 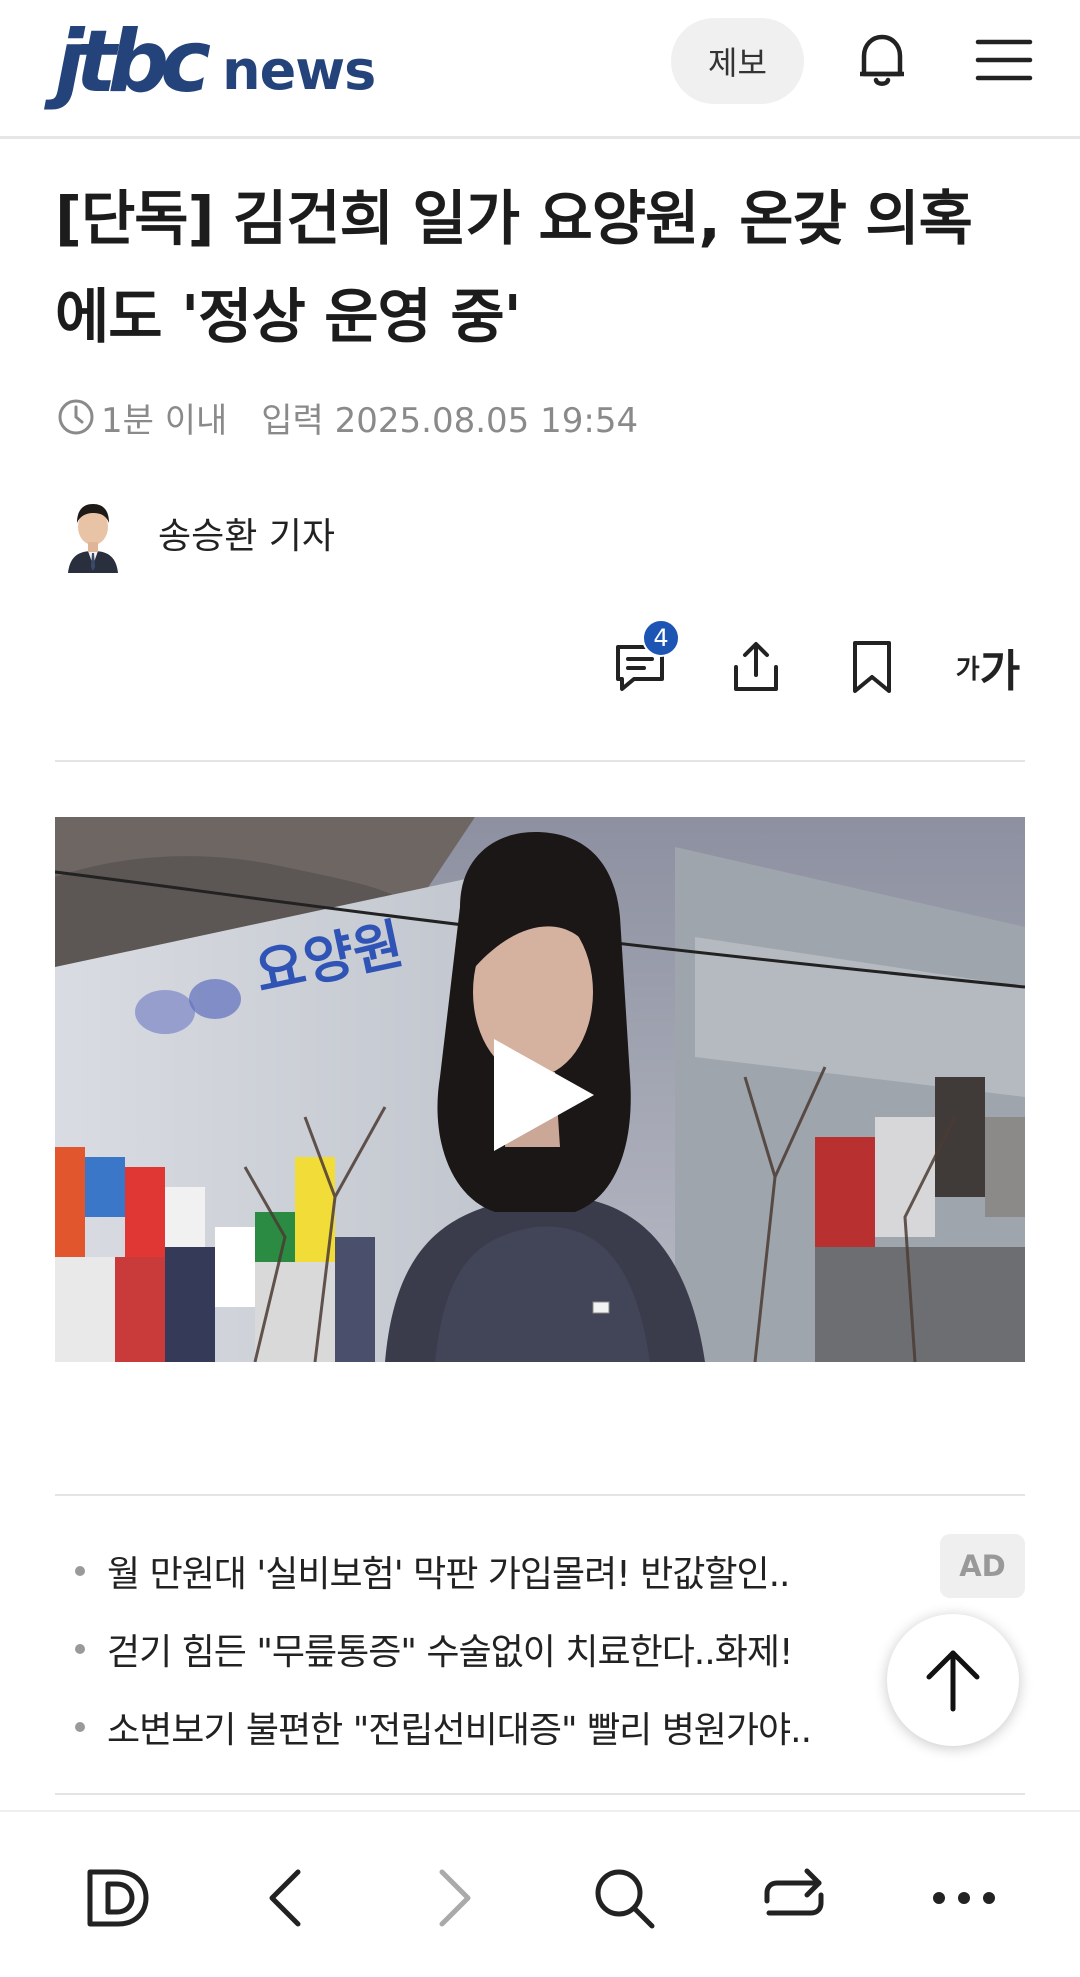 I want to click on reporter-avatar, so click(x=93, y=533).